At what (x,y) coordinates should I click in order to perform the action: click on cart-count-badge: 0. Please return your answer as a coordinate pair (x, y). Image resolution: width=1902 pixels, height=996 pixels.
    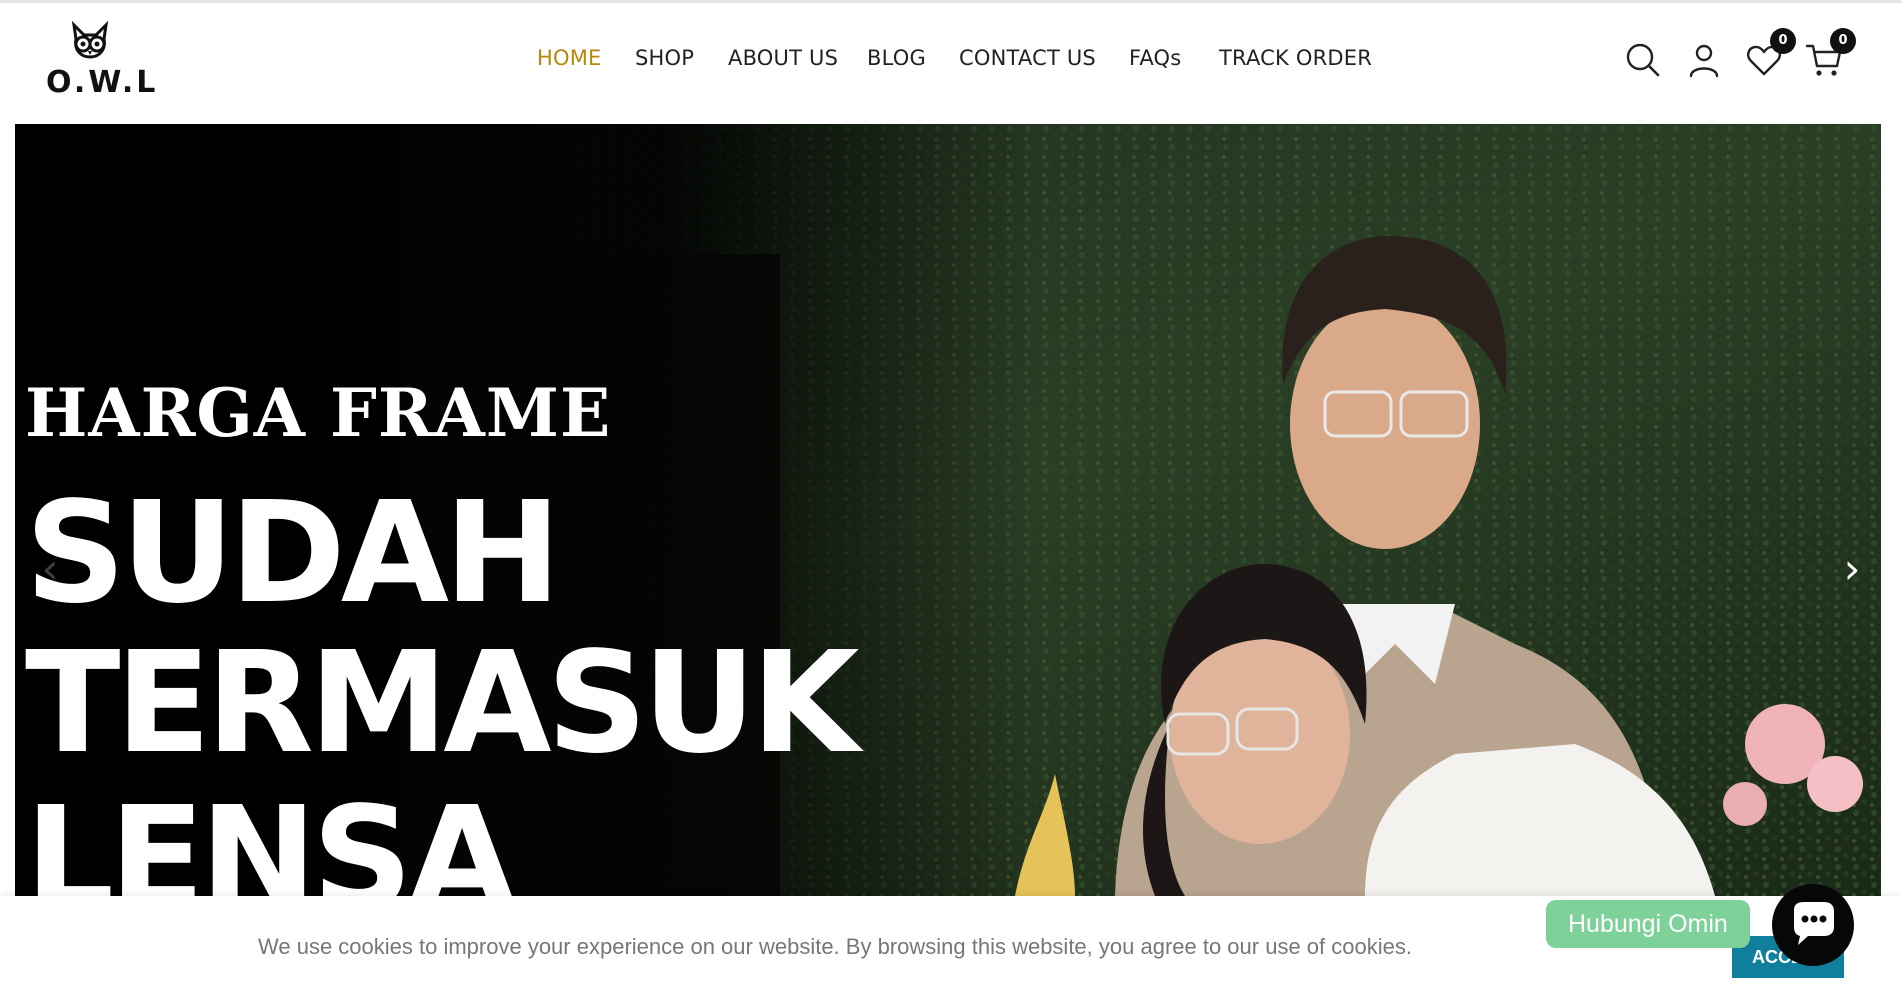
    Looking at the image, I should click on (1843, 41).